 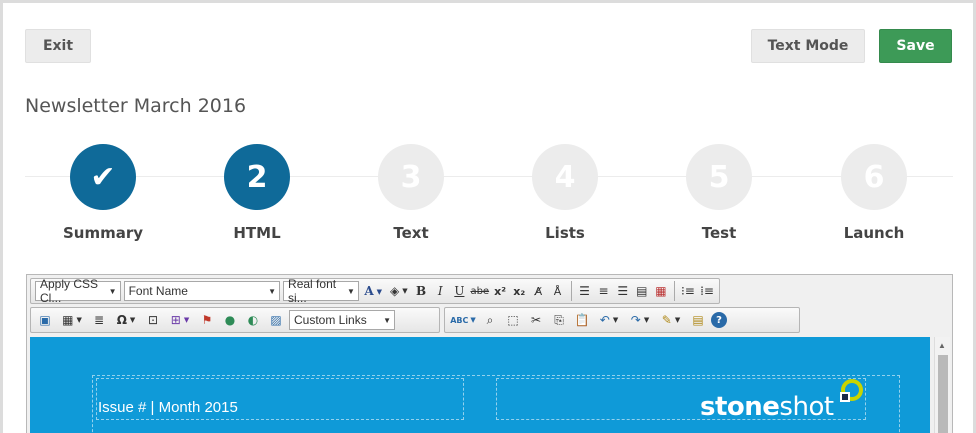 What do you see at coordinates (411, 177) in the screenshot?
I see `step-number: 3` at bounding box center [411, 177].